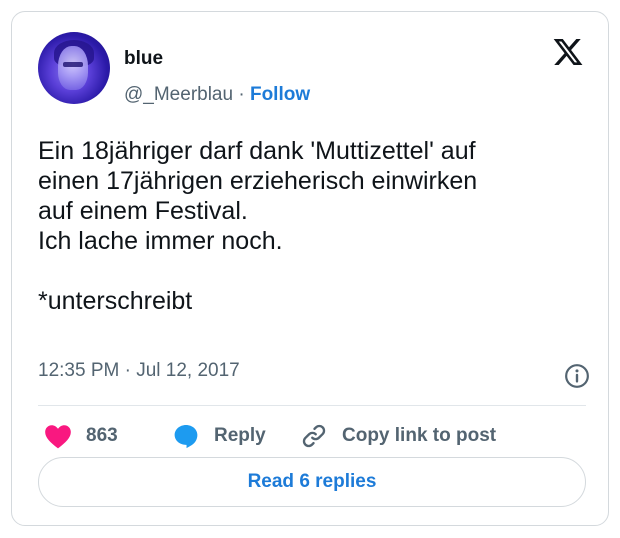 This screenshot has height=538, width=620. What do you see at coordinates (280, 94) in the screenshot?
I see `follow-button: Follow` at bounding box center [280, 94].